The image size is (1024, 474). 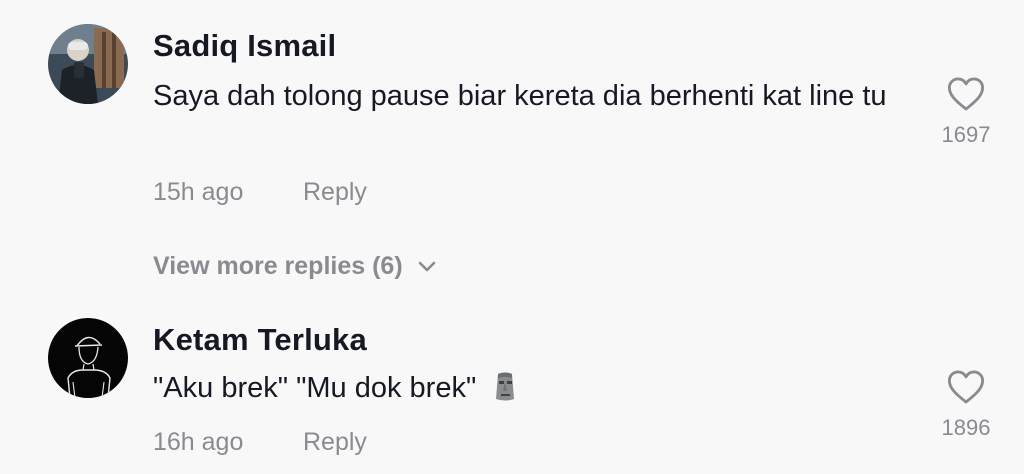 I want to click on view-more-replies-button: View more replies (6), so click(x=295, y=266).